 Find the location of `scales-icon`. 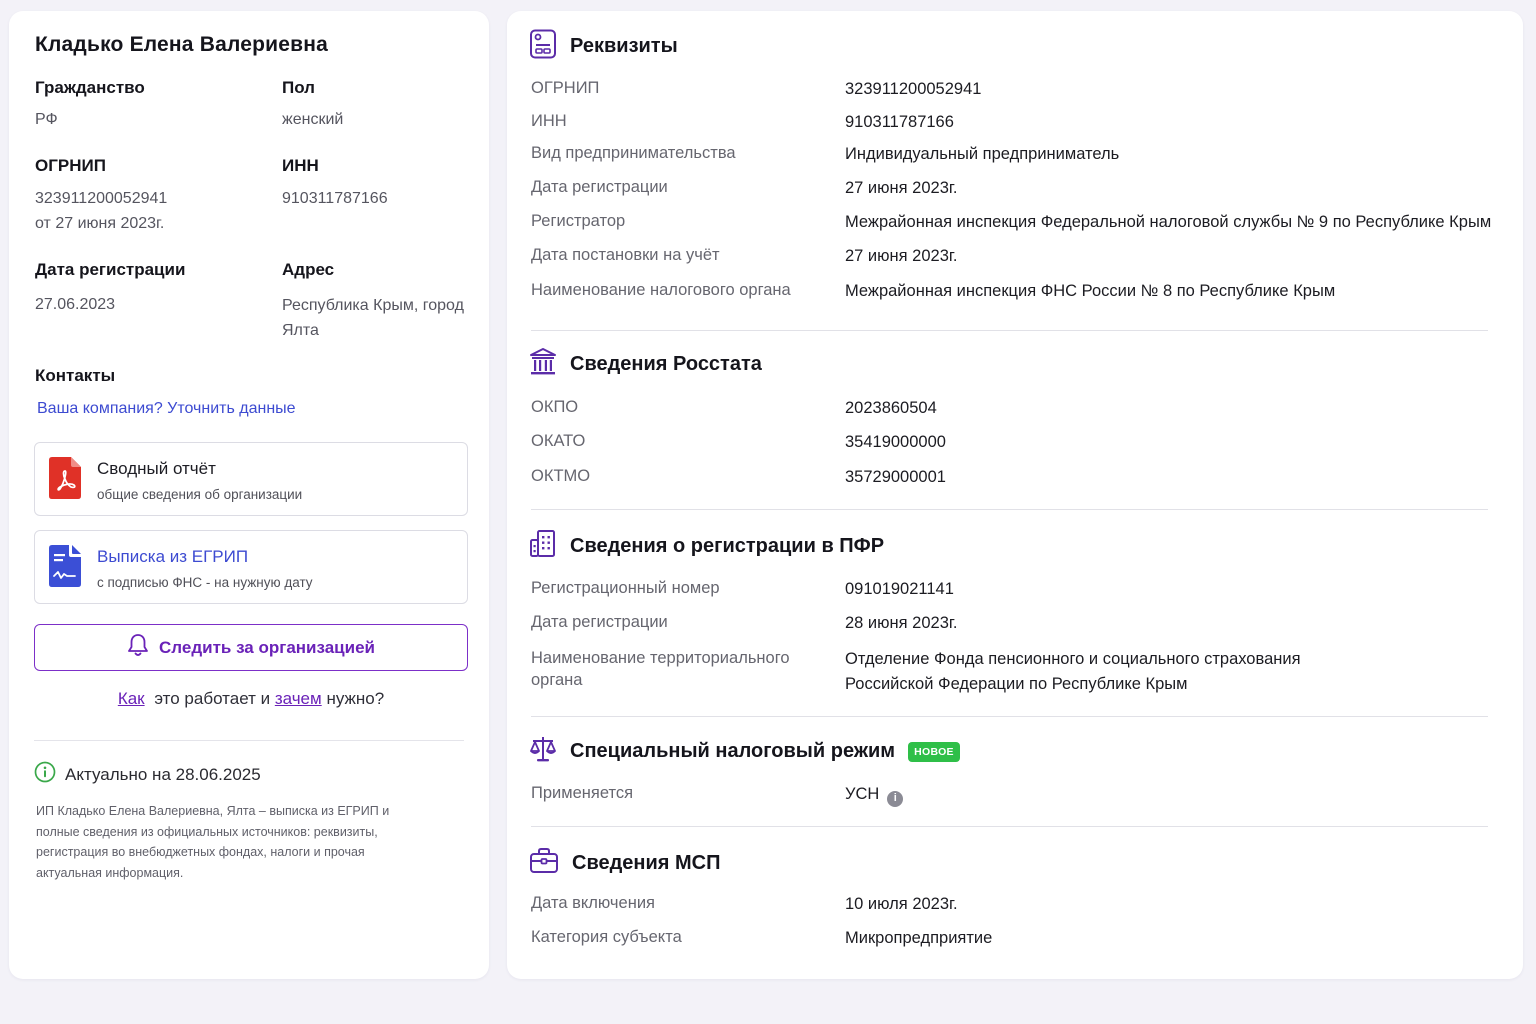

scales-icon is located at coordinates (543, 751).